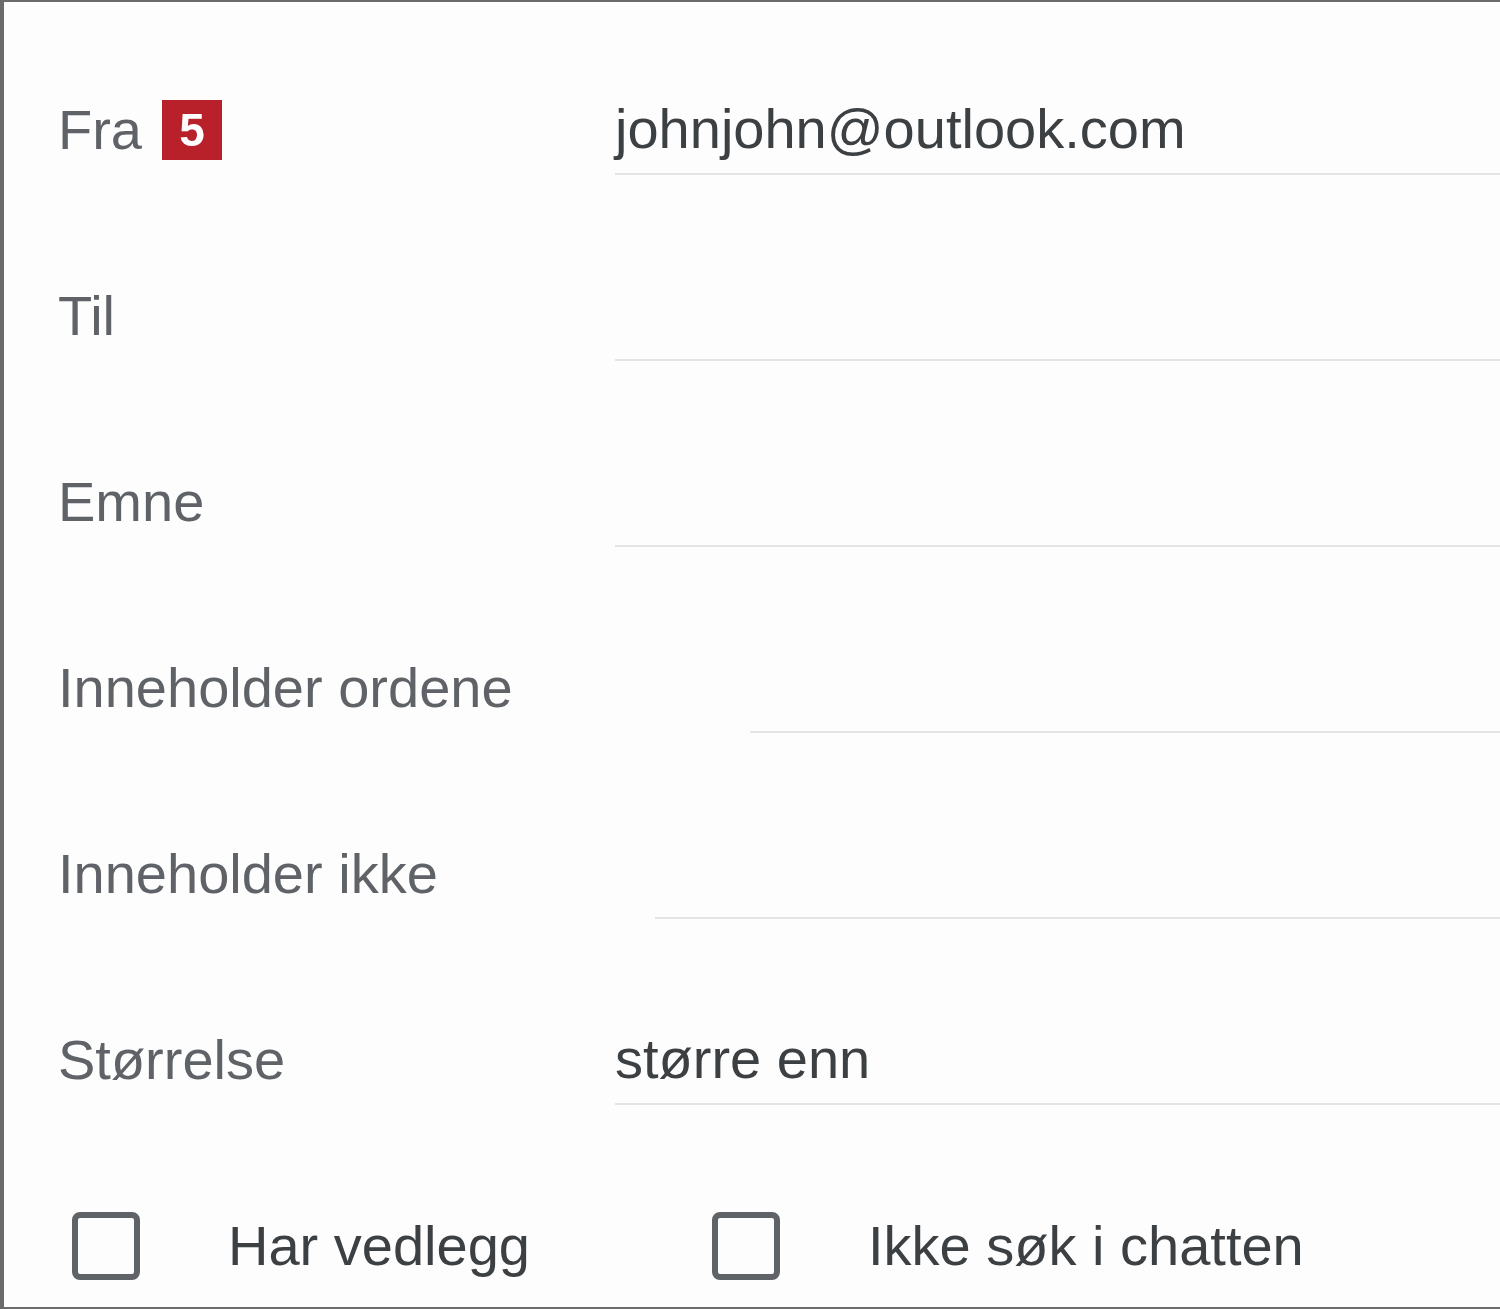  I want to click on field-label: Til, so click(86, 316).